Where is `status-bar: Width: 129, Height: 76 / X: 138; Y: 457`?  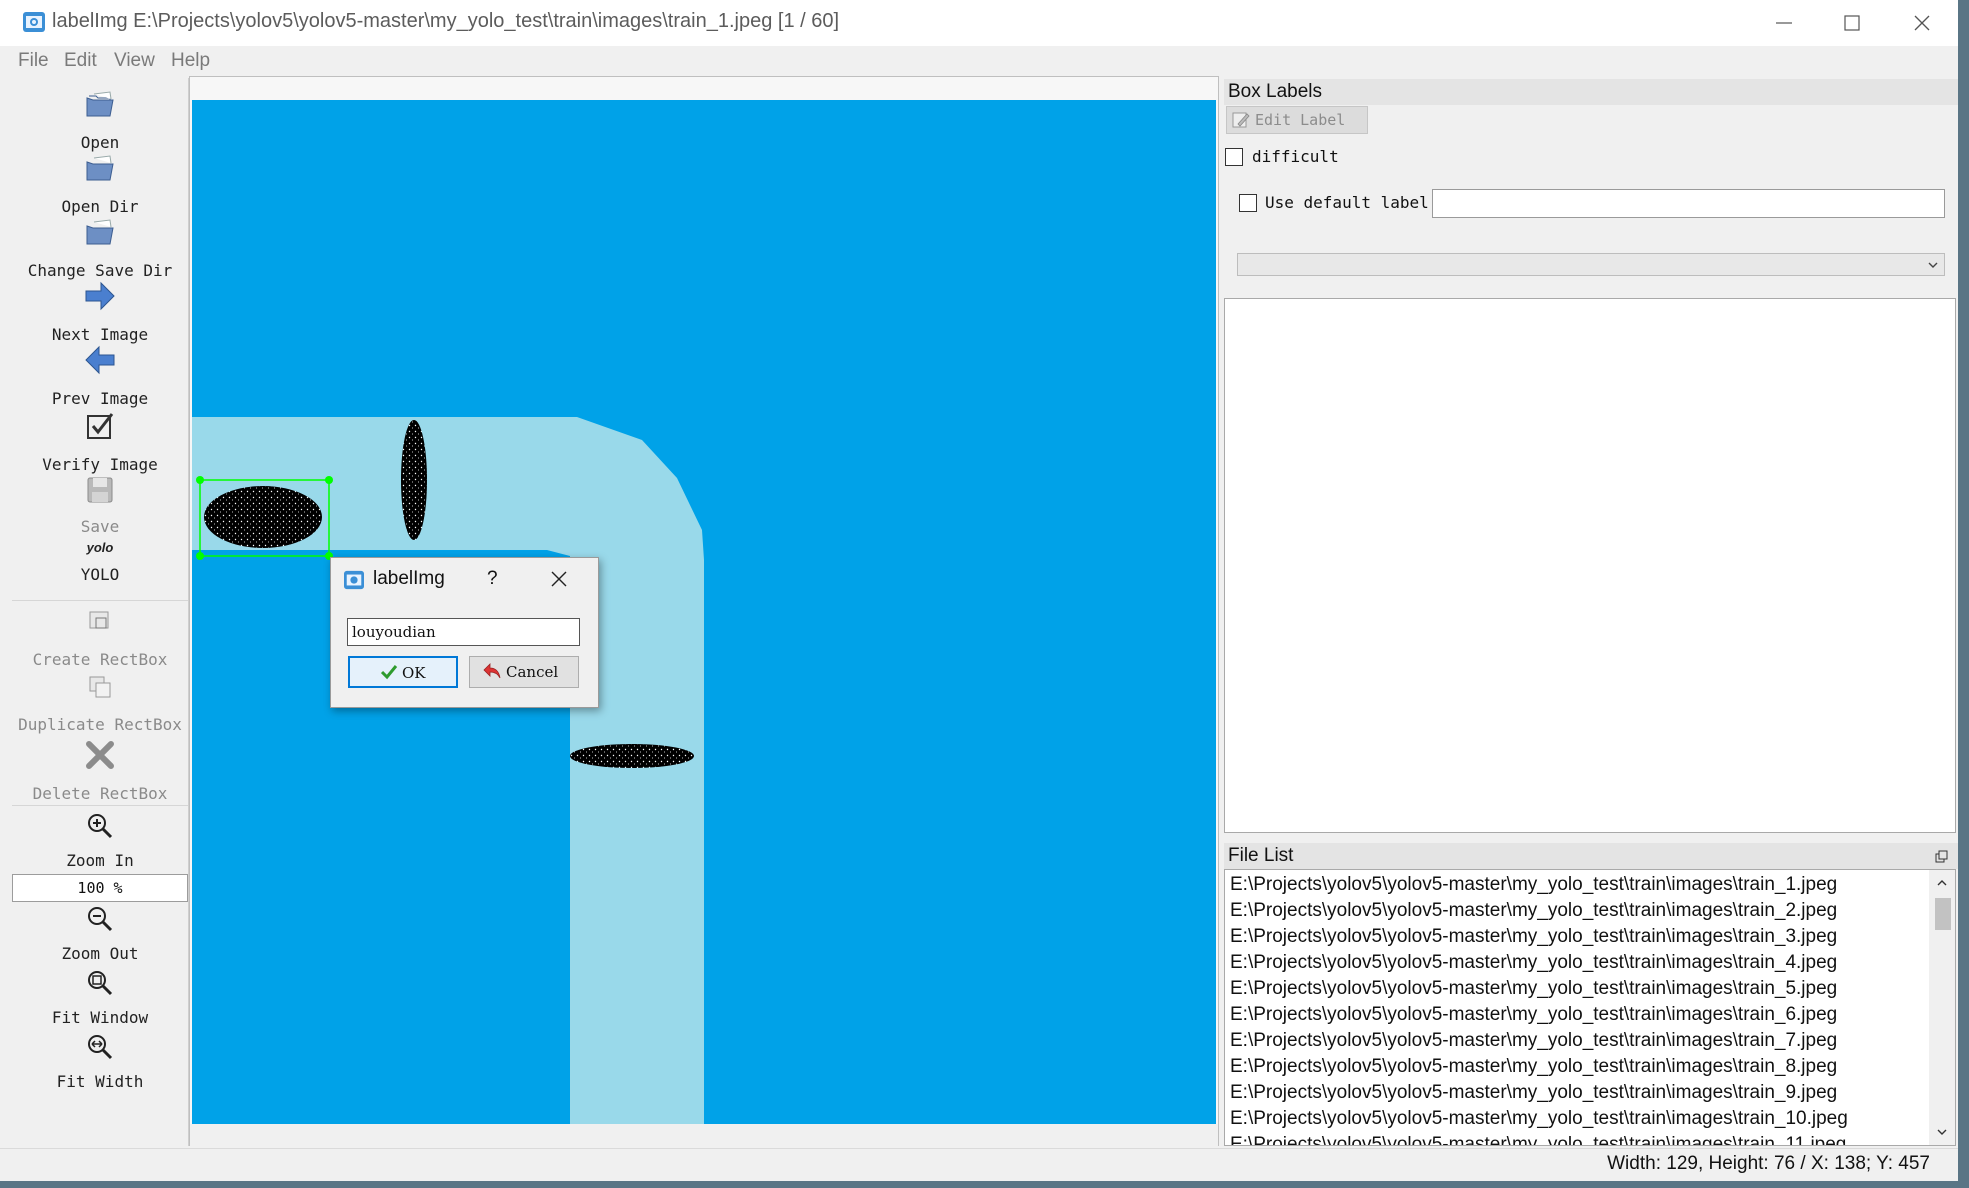 status-bar: Width: 129, Height: 76 / X: 138; Y: 457 is located at coordinates (979, 1164).